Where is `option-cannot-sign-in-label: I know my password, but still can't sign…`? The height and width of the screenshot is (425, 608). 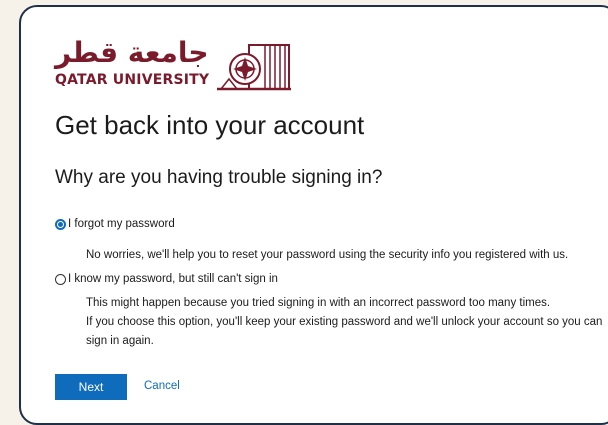
option-cannot-sign-in-label: I know my password, but still can't sign… is located at coordinates (173, 279).